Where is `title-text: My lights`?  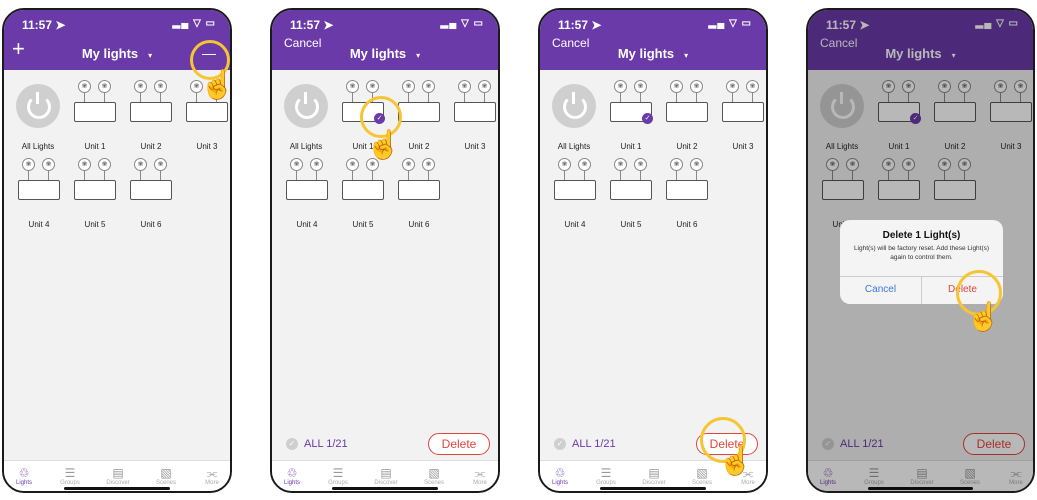 title-text: My lights is located at coordinates (646, 53).